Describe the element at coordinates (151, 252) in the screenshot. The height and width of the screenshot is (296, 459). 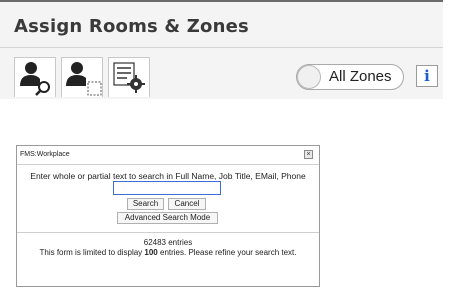
I see `limit-number: 100` at that location.